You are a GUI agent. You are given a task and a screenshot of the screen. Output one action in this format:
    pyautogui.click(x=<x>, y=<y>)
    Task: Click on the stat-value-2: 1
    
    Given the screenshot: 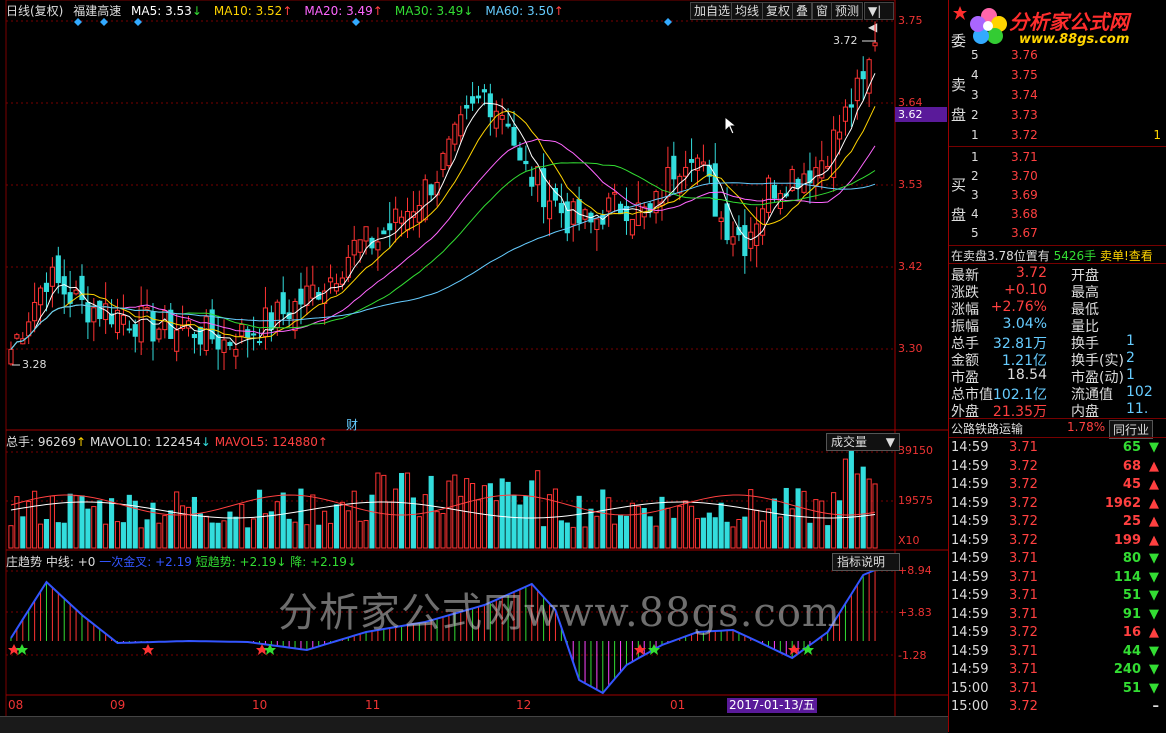 What is the action you would take?
    pyautogui.click(x=1130, y=375)
    